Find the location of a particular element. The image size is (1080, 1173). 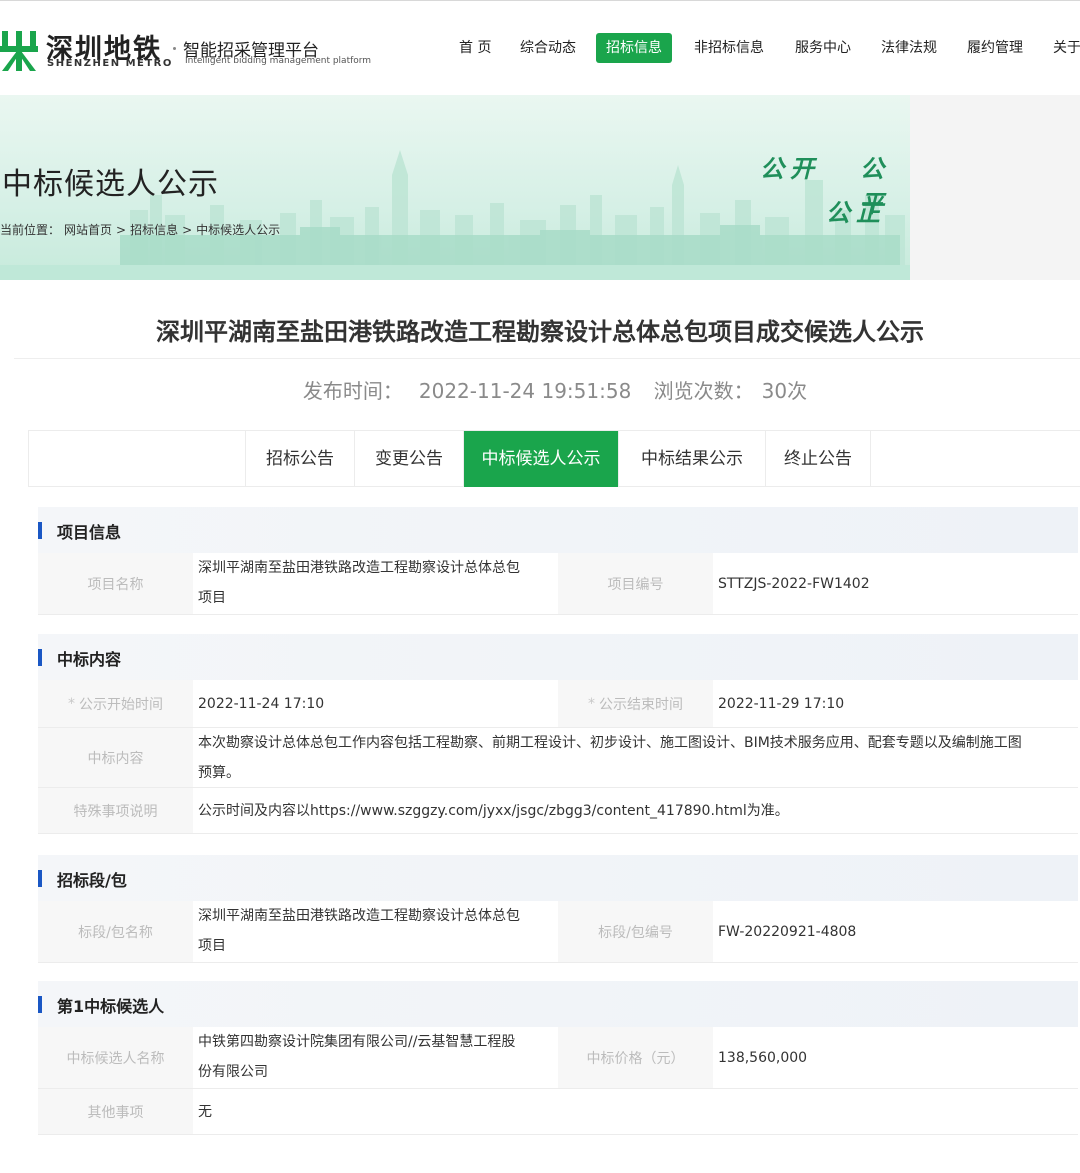

nav-item-non-bidding-info: 非招标信息 is located at coordinates (729, 48).